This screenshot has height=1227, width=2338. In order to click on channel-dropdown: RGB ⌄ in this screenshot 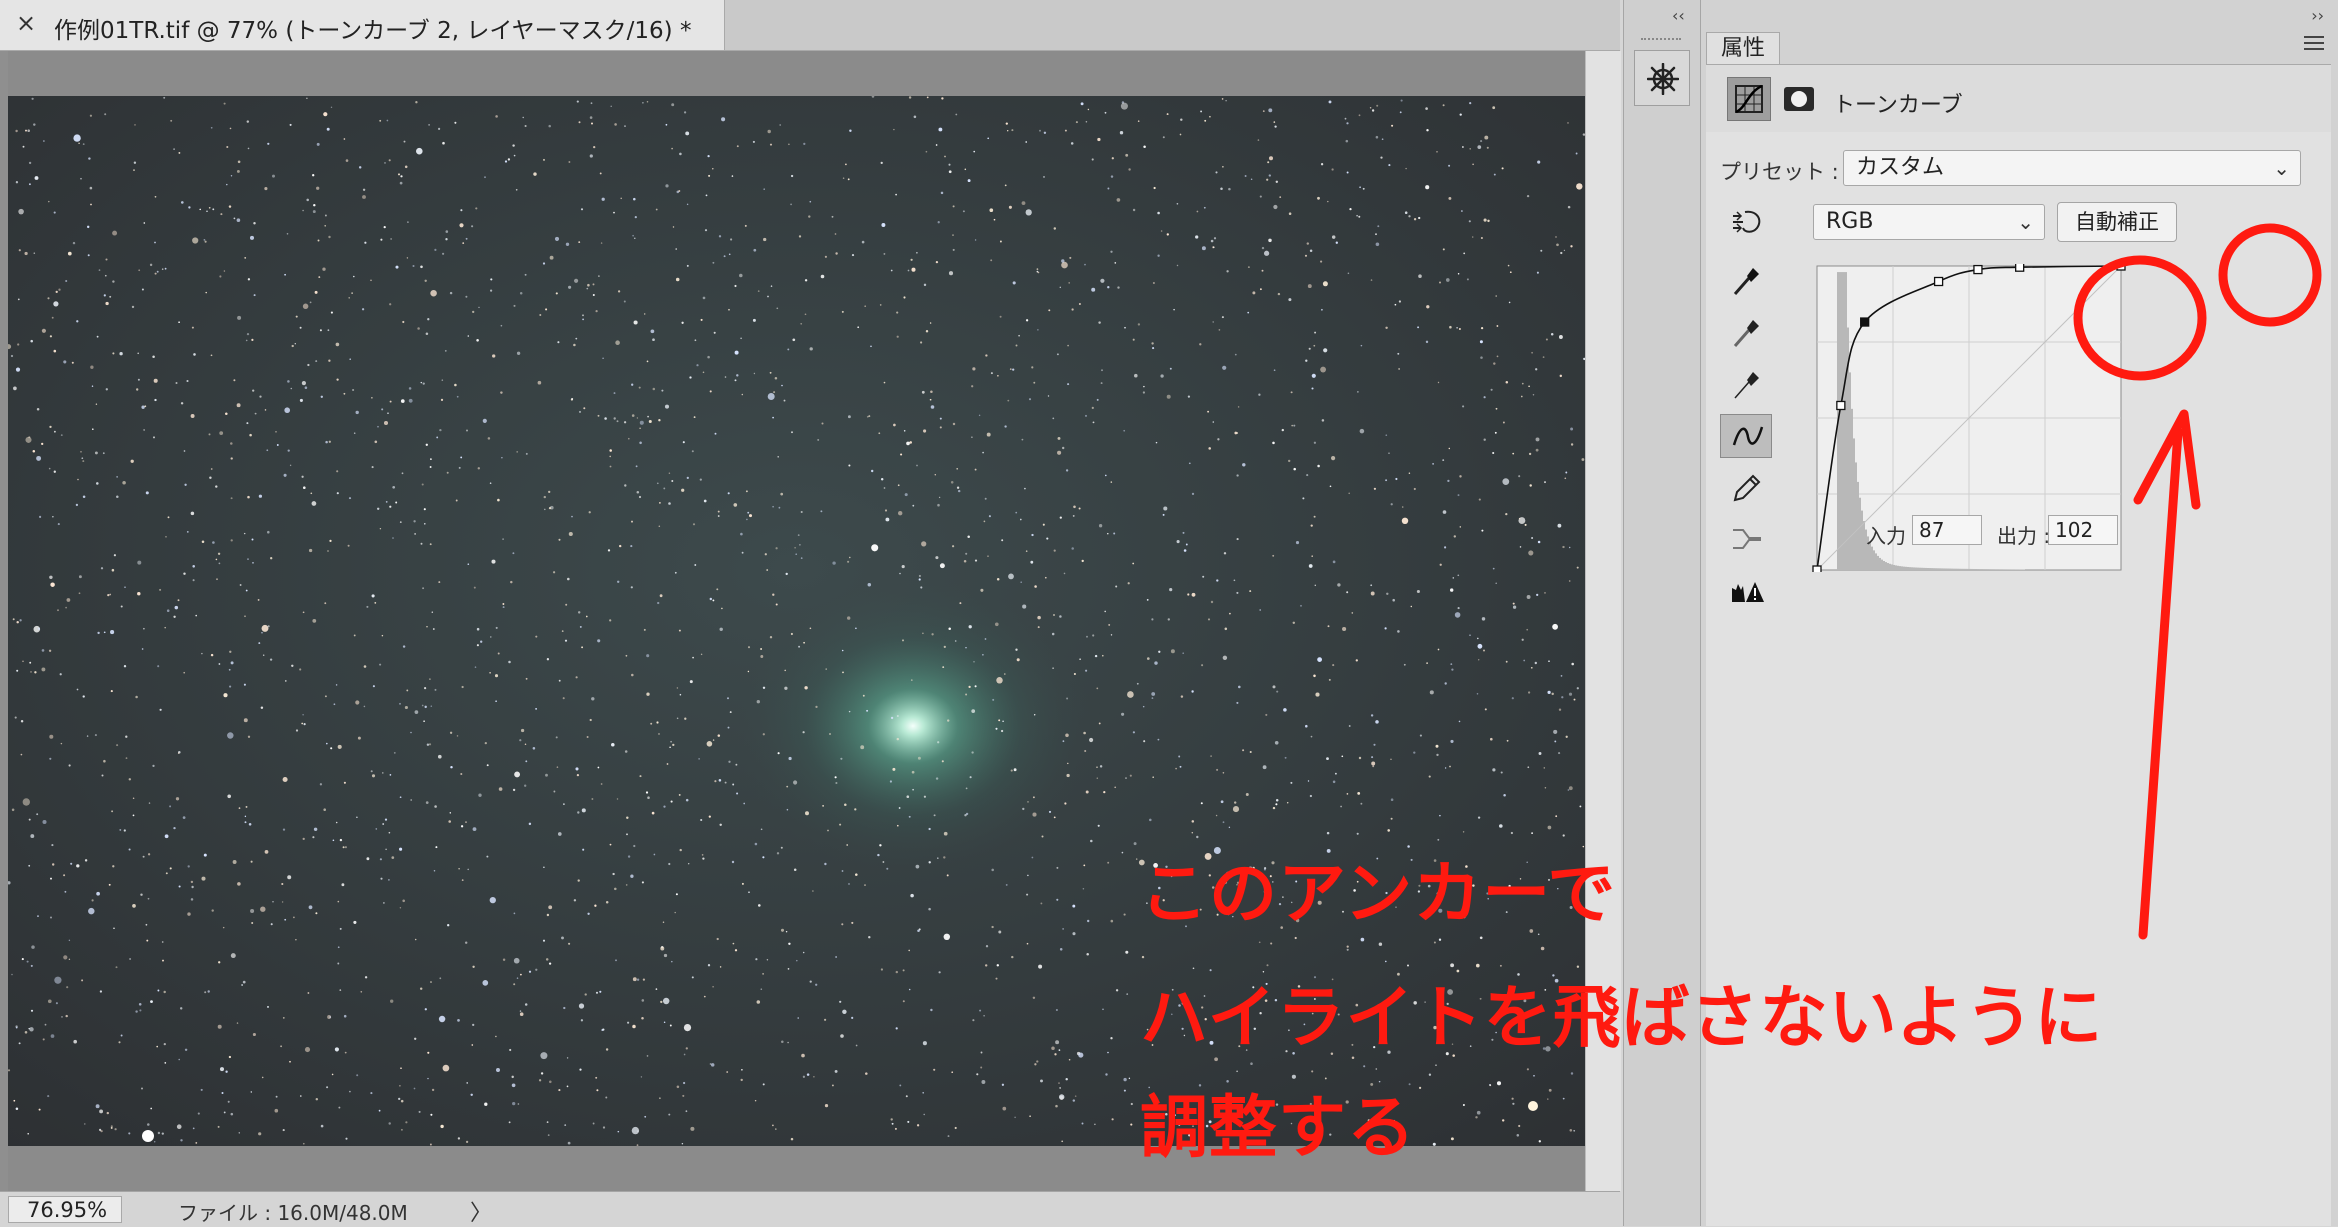, I will do `click(1929, 222)`.